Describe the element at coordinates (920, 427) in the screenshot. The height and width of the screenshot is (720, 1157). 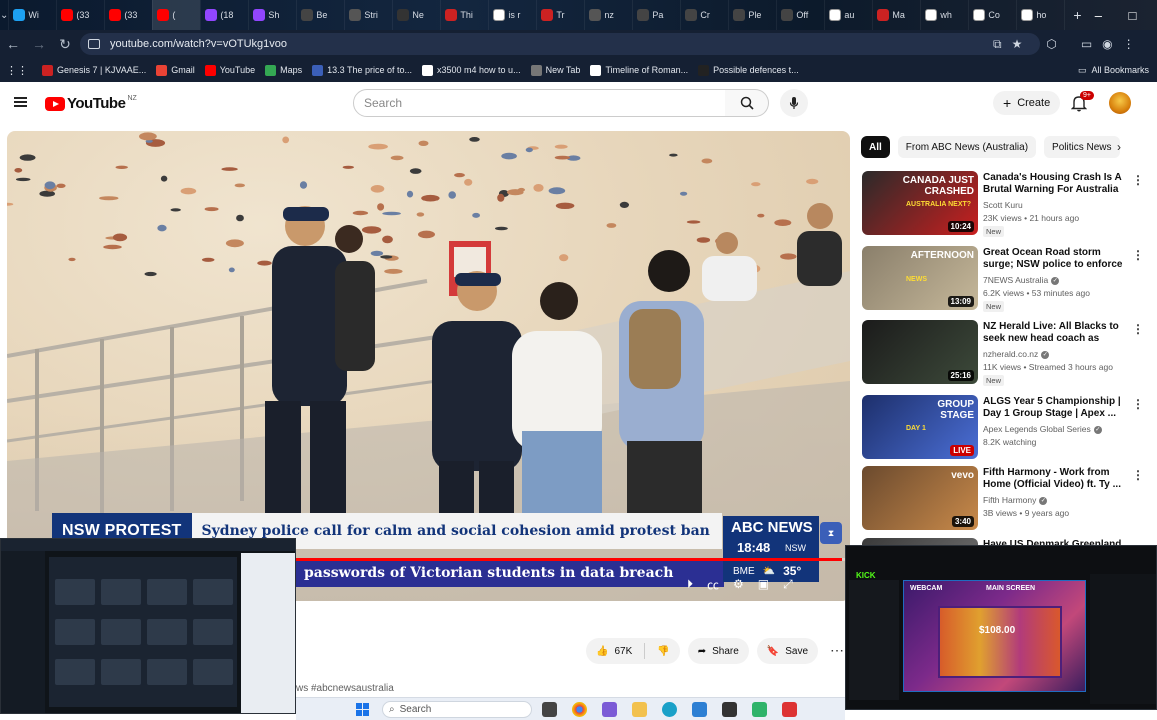
I see `video-thumbnail: GROUP STAGE DAY 1 LIVE` at that location.